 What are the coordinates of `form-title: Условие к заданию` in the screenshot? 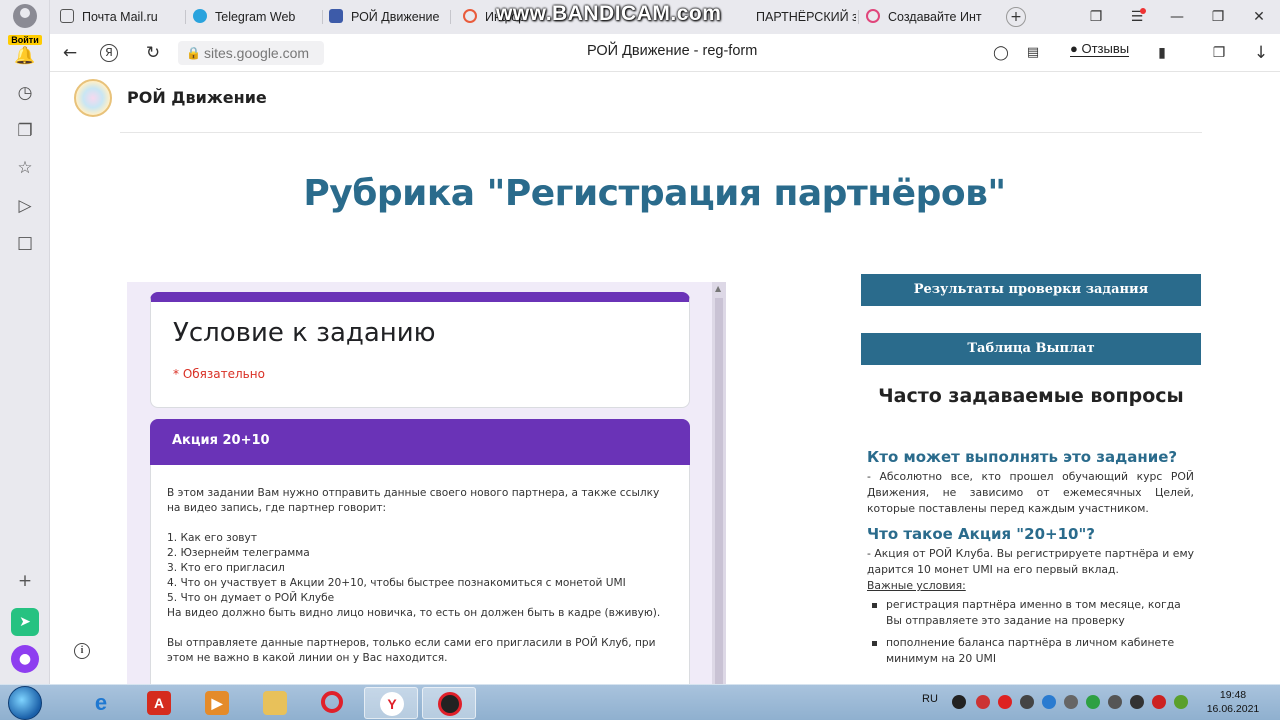 It's located at (304, 333).